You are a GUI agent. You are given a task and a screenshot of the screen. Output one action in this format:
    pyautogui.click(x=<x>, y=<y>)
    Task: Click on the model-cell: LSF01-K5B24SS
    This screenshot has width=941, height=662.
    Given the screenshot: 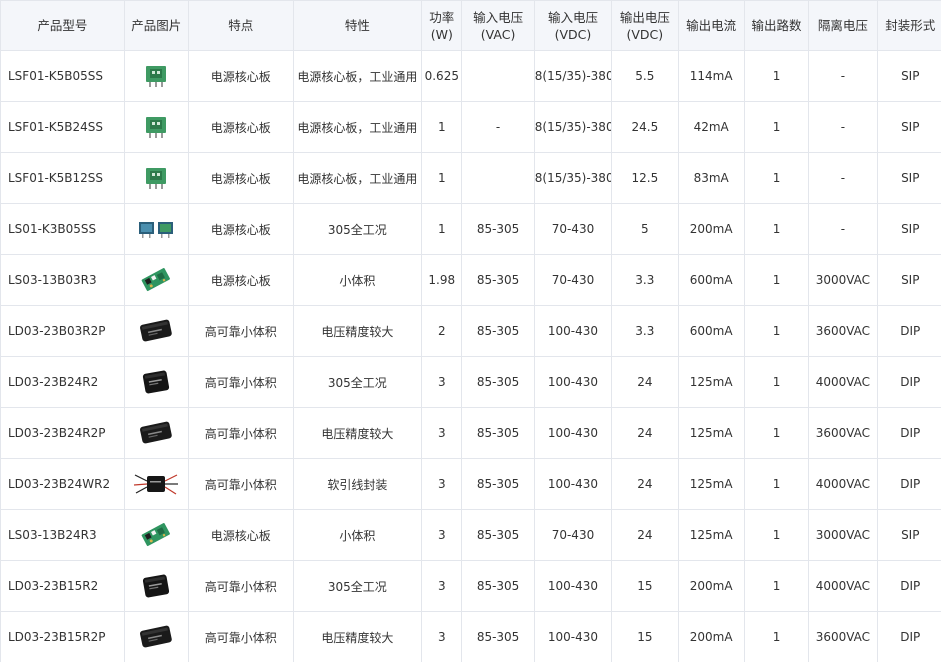 What is the action you would take?
    pyautogui.click(x=62, y=127)
    